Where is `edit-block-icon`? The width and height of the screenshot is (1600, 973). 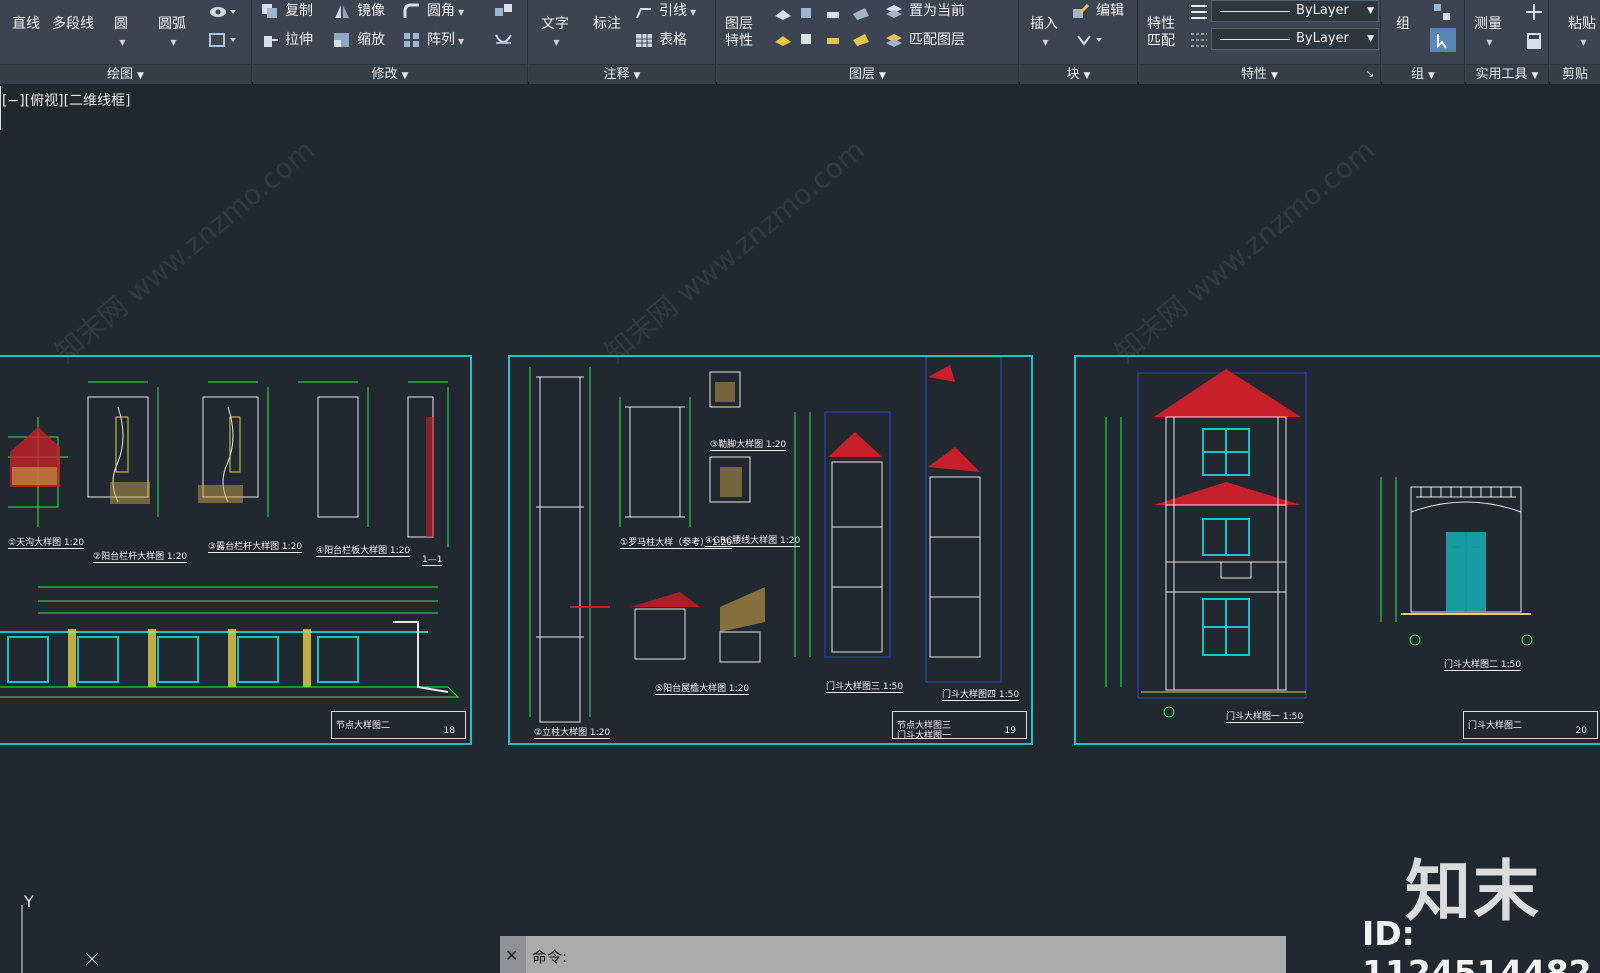
edit-block-icon is located at coordinates (1081, 10).